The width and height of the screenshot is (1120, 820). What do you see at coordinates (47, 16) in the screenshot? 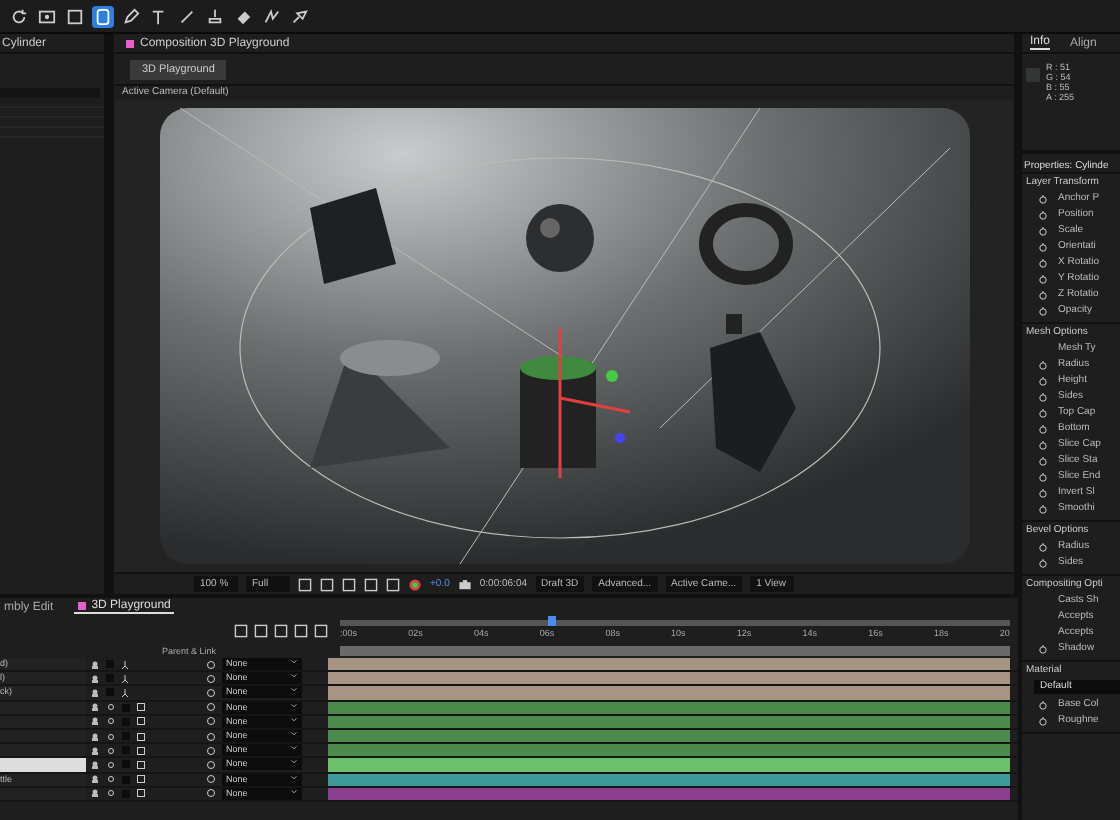
I see `orbit-tool` at bounding box center [47, 16].